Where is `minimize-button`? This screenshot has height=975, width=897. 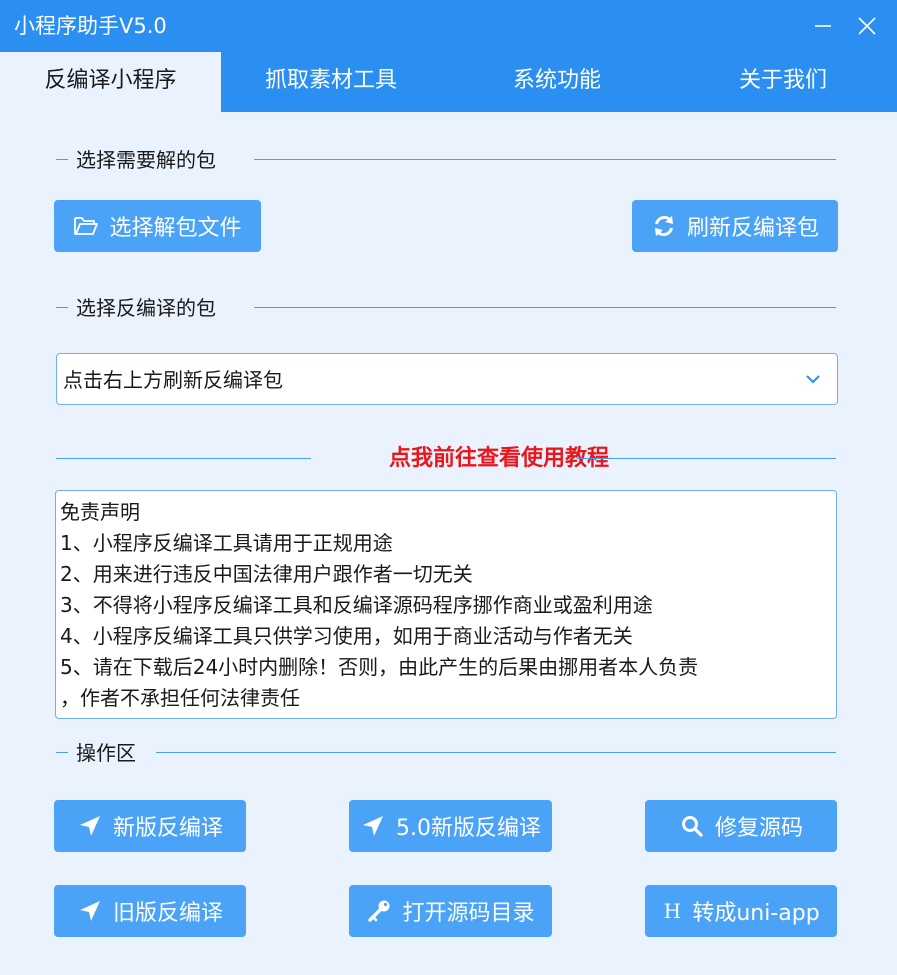
minimize-button is located at coordinates (823, 26).